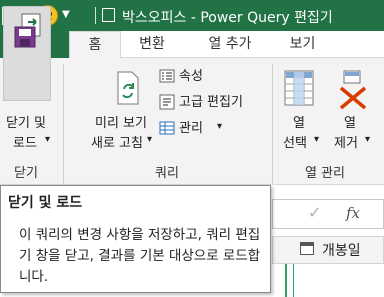 The width and height of the screenshot is (384, 297). Describe the element at coordinates (108, 15) in the screenshot. I see `save-icon` at that location.